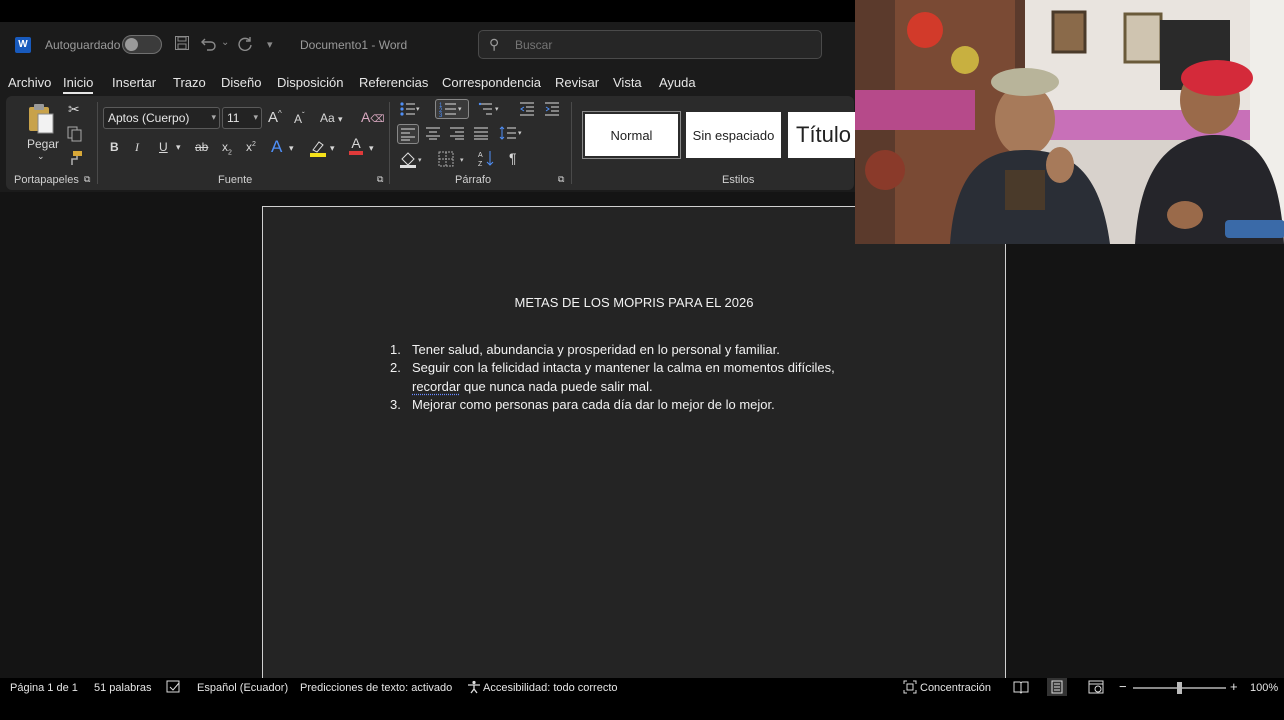 The image size is (1284, 720). What do you see at coordinates (474, 687) in the screenshot?
I see `accessibility-icon` at bounding box center [474, 687].